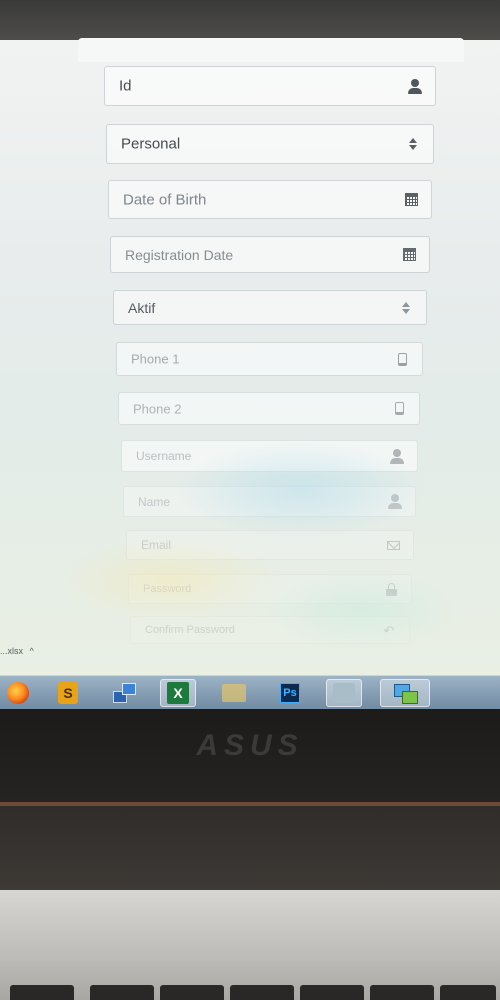  I want to click on taskbar-network, so click(124, 693).